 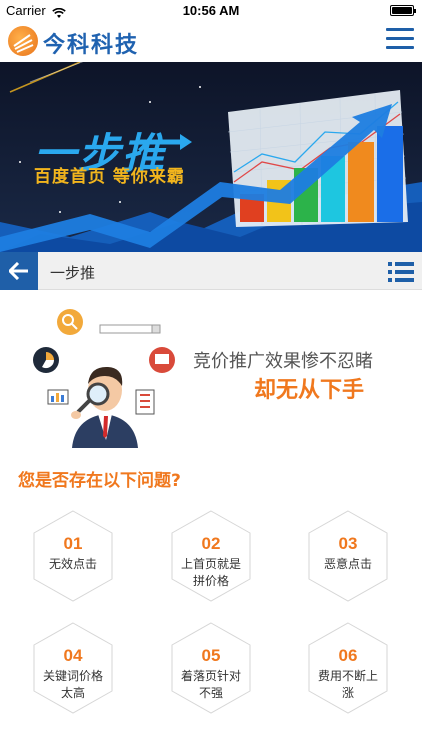 I want to click on question-text: 上首页就是拼价格, so click(x=210, y=572).